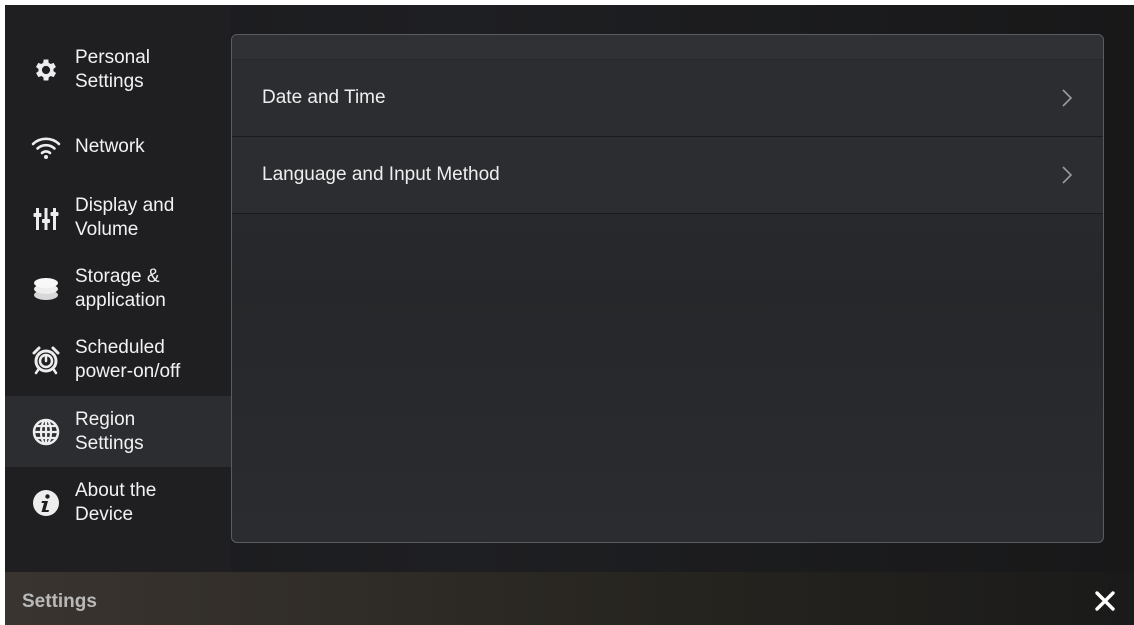  Describe the element at coordinates (128, 359) in the screenshot. I see `sidebar-item-label: Scheduled power-on/off` at that location.